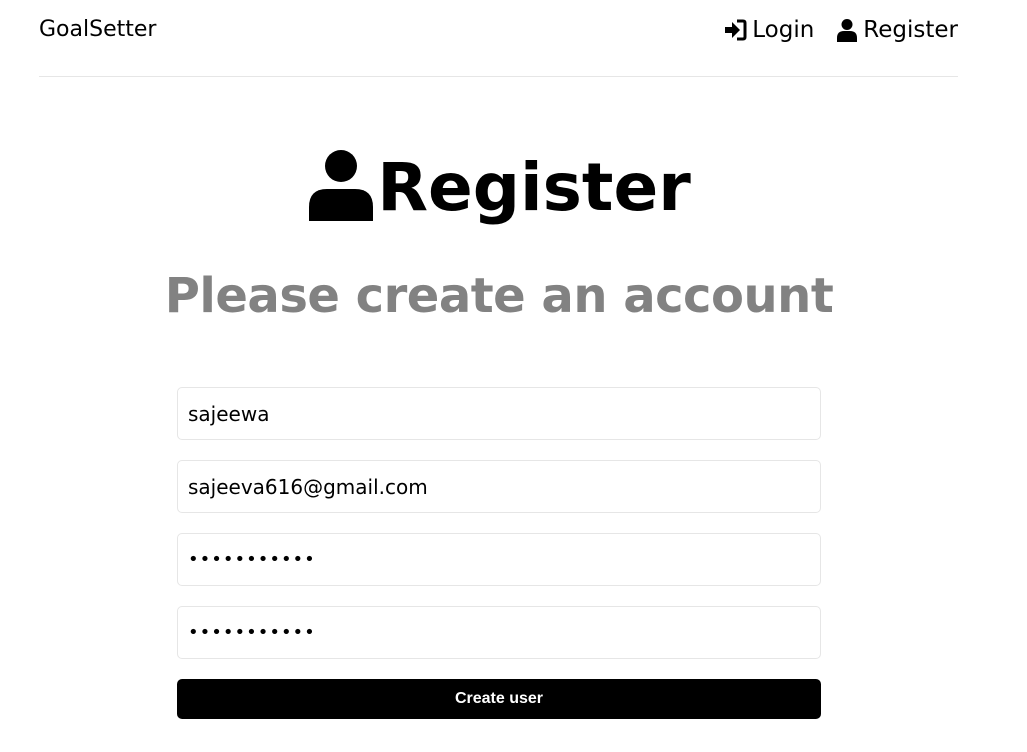 This screenshot has height=752, width=1027. I want to click on login-link: Login, so click(768, 30).